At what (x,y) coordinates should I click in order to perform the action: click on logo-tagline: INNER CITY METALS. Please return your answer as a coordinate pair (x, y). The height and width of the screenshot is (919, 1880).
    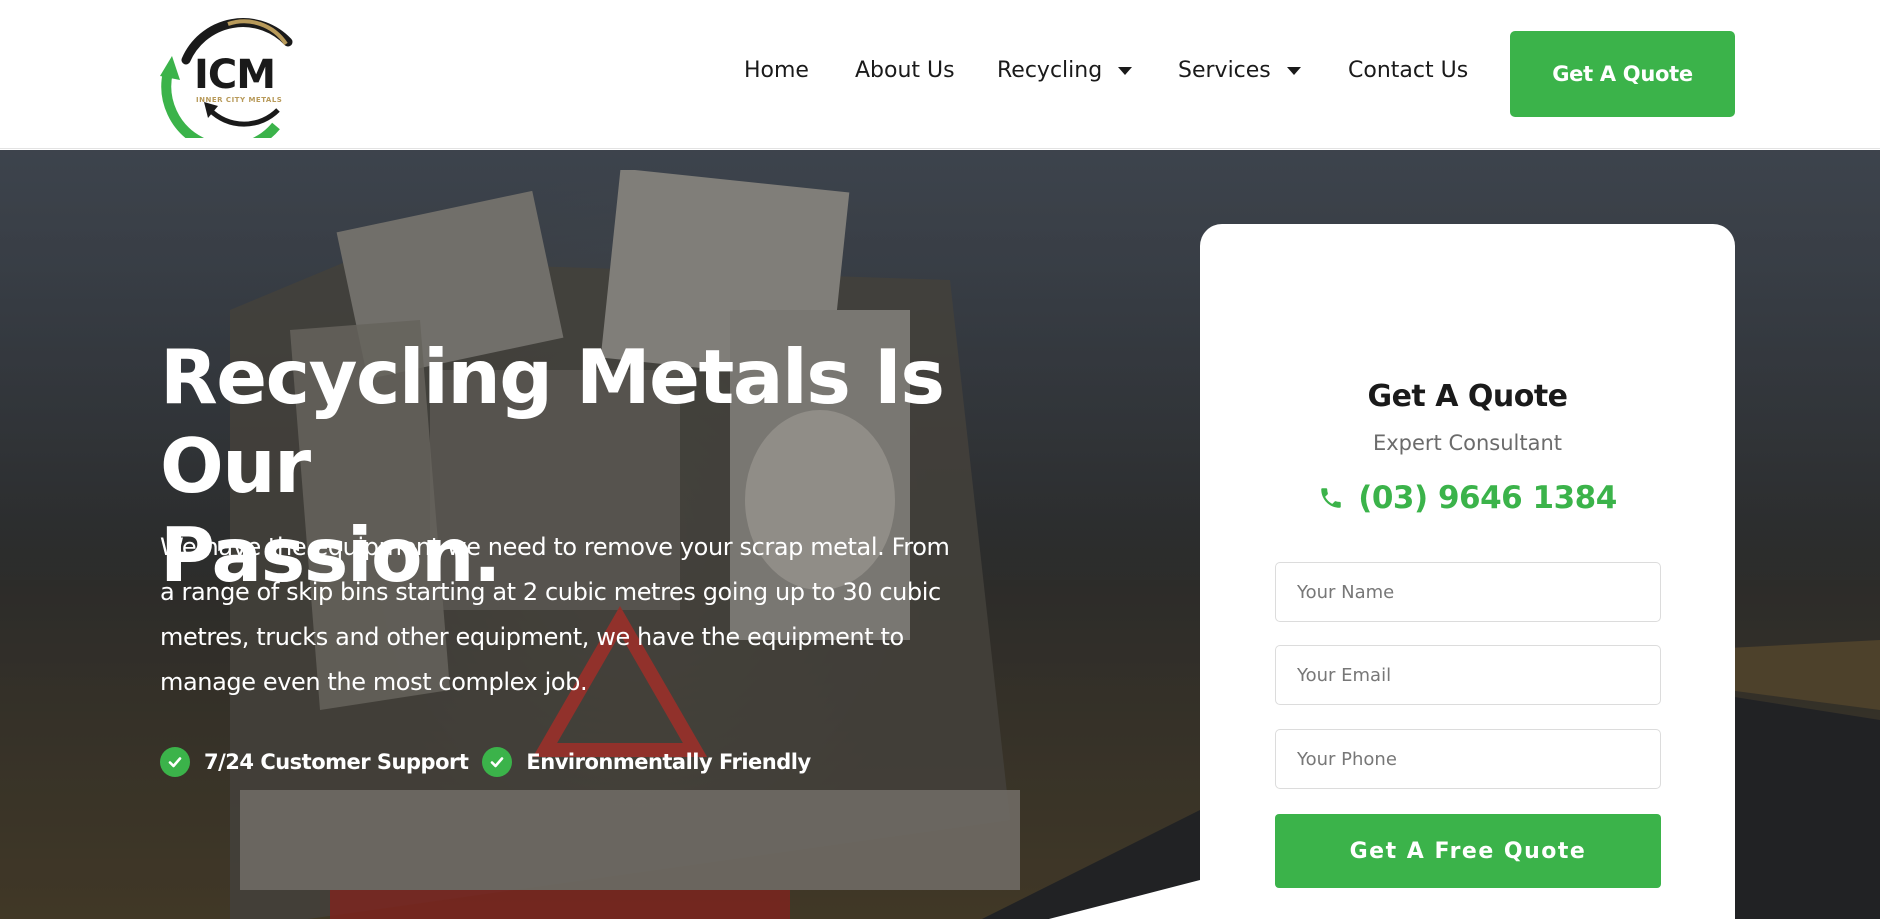
    Looking at the image, I should click on (239, 100).